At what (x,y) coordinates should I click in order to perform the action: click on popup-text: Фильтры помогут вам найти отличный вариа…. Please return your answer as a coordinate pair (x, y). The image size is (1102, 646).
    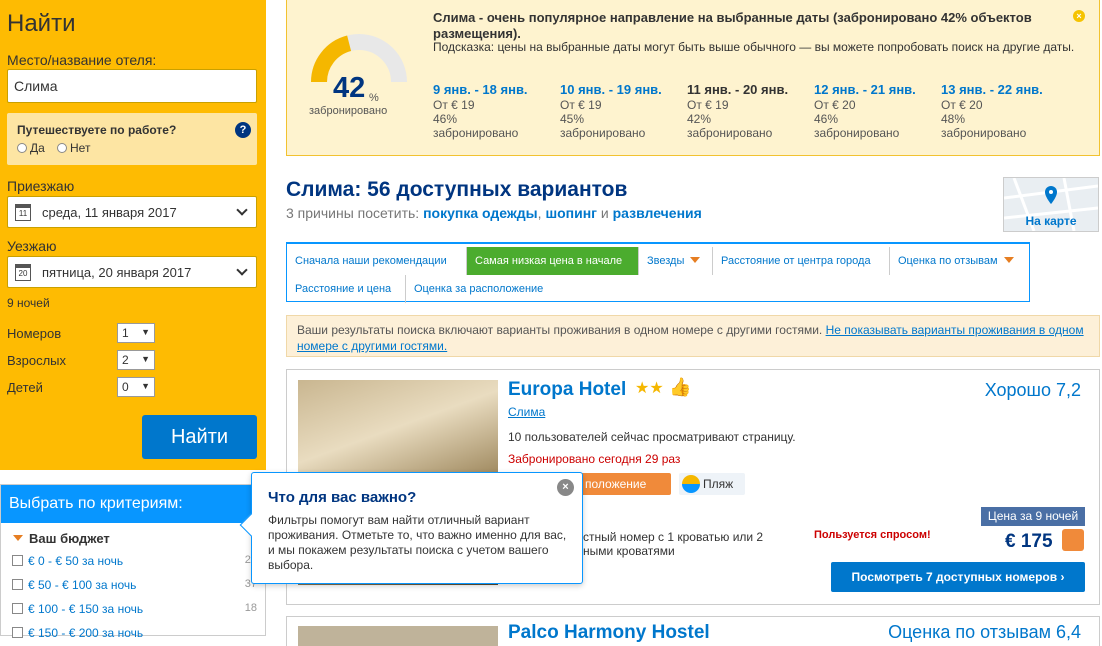
    Looking at the image, I should click on (417, 542).